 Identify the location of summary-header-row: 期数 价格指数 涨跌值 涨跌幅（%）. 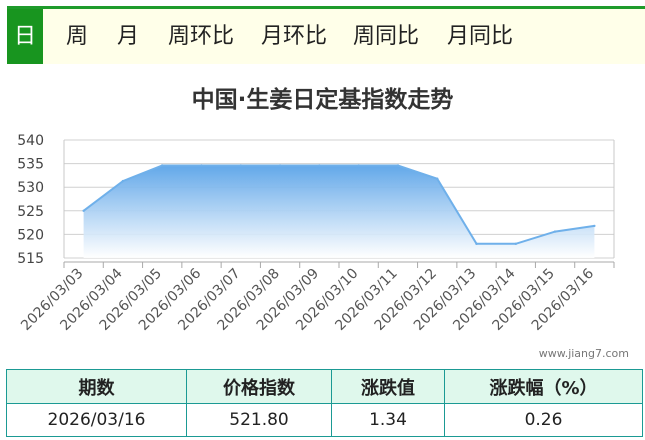
(324, 386).